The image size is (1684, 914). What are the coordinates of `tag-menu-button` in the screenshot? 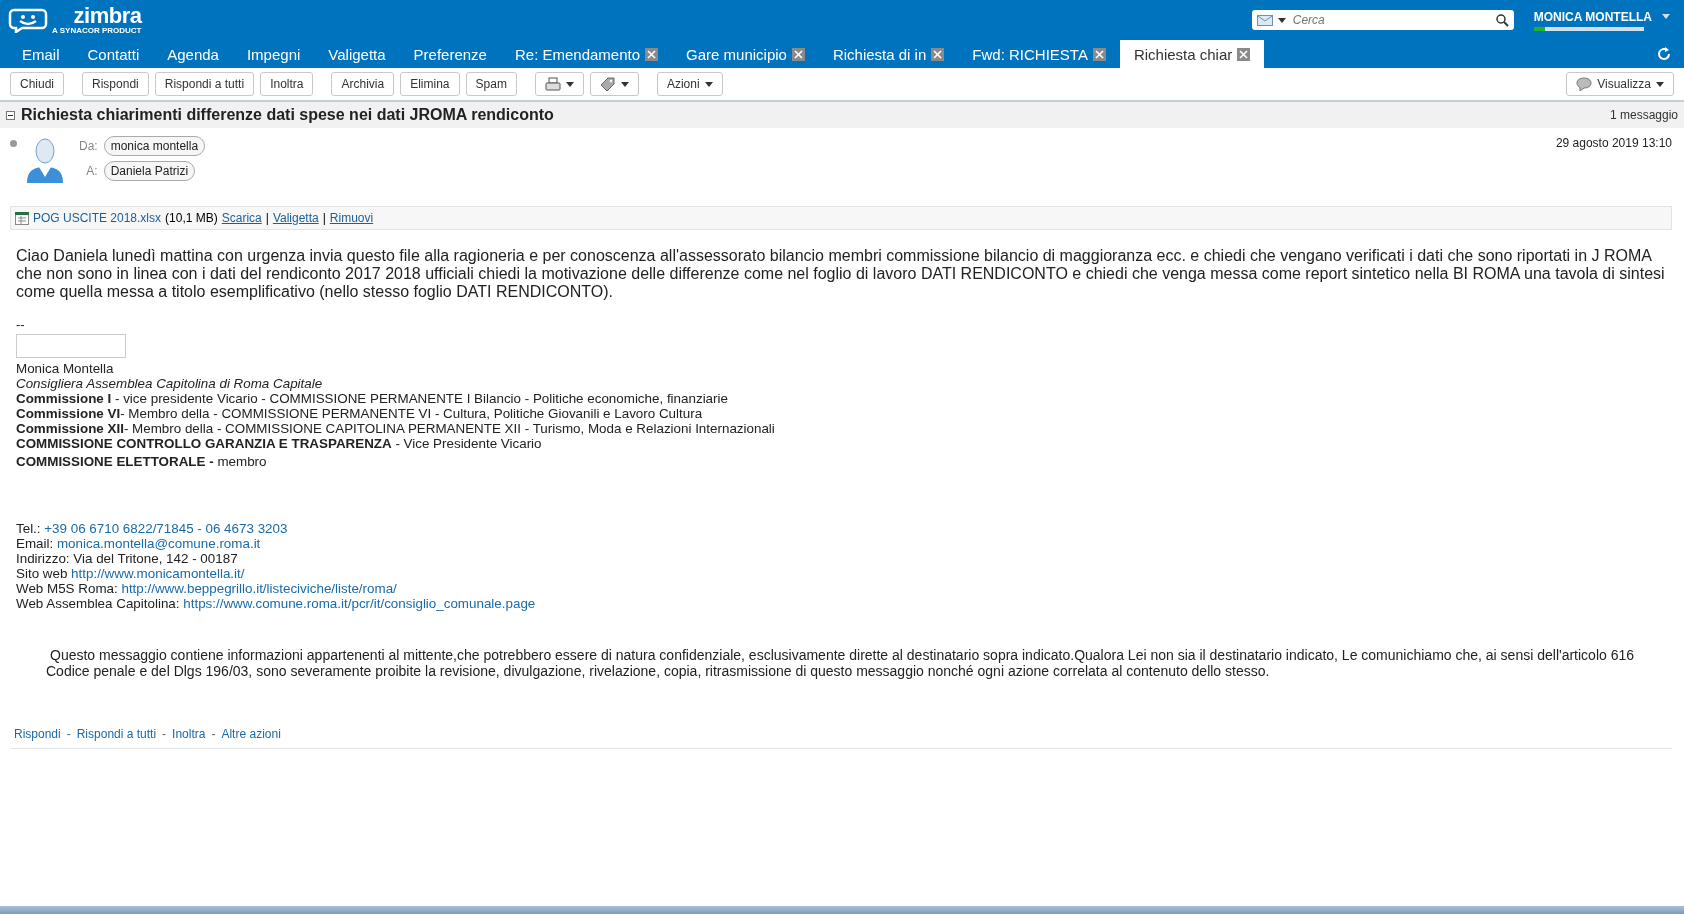 It's located at (614, 84).